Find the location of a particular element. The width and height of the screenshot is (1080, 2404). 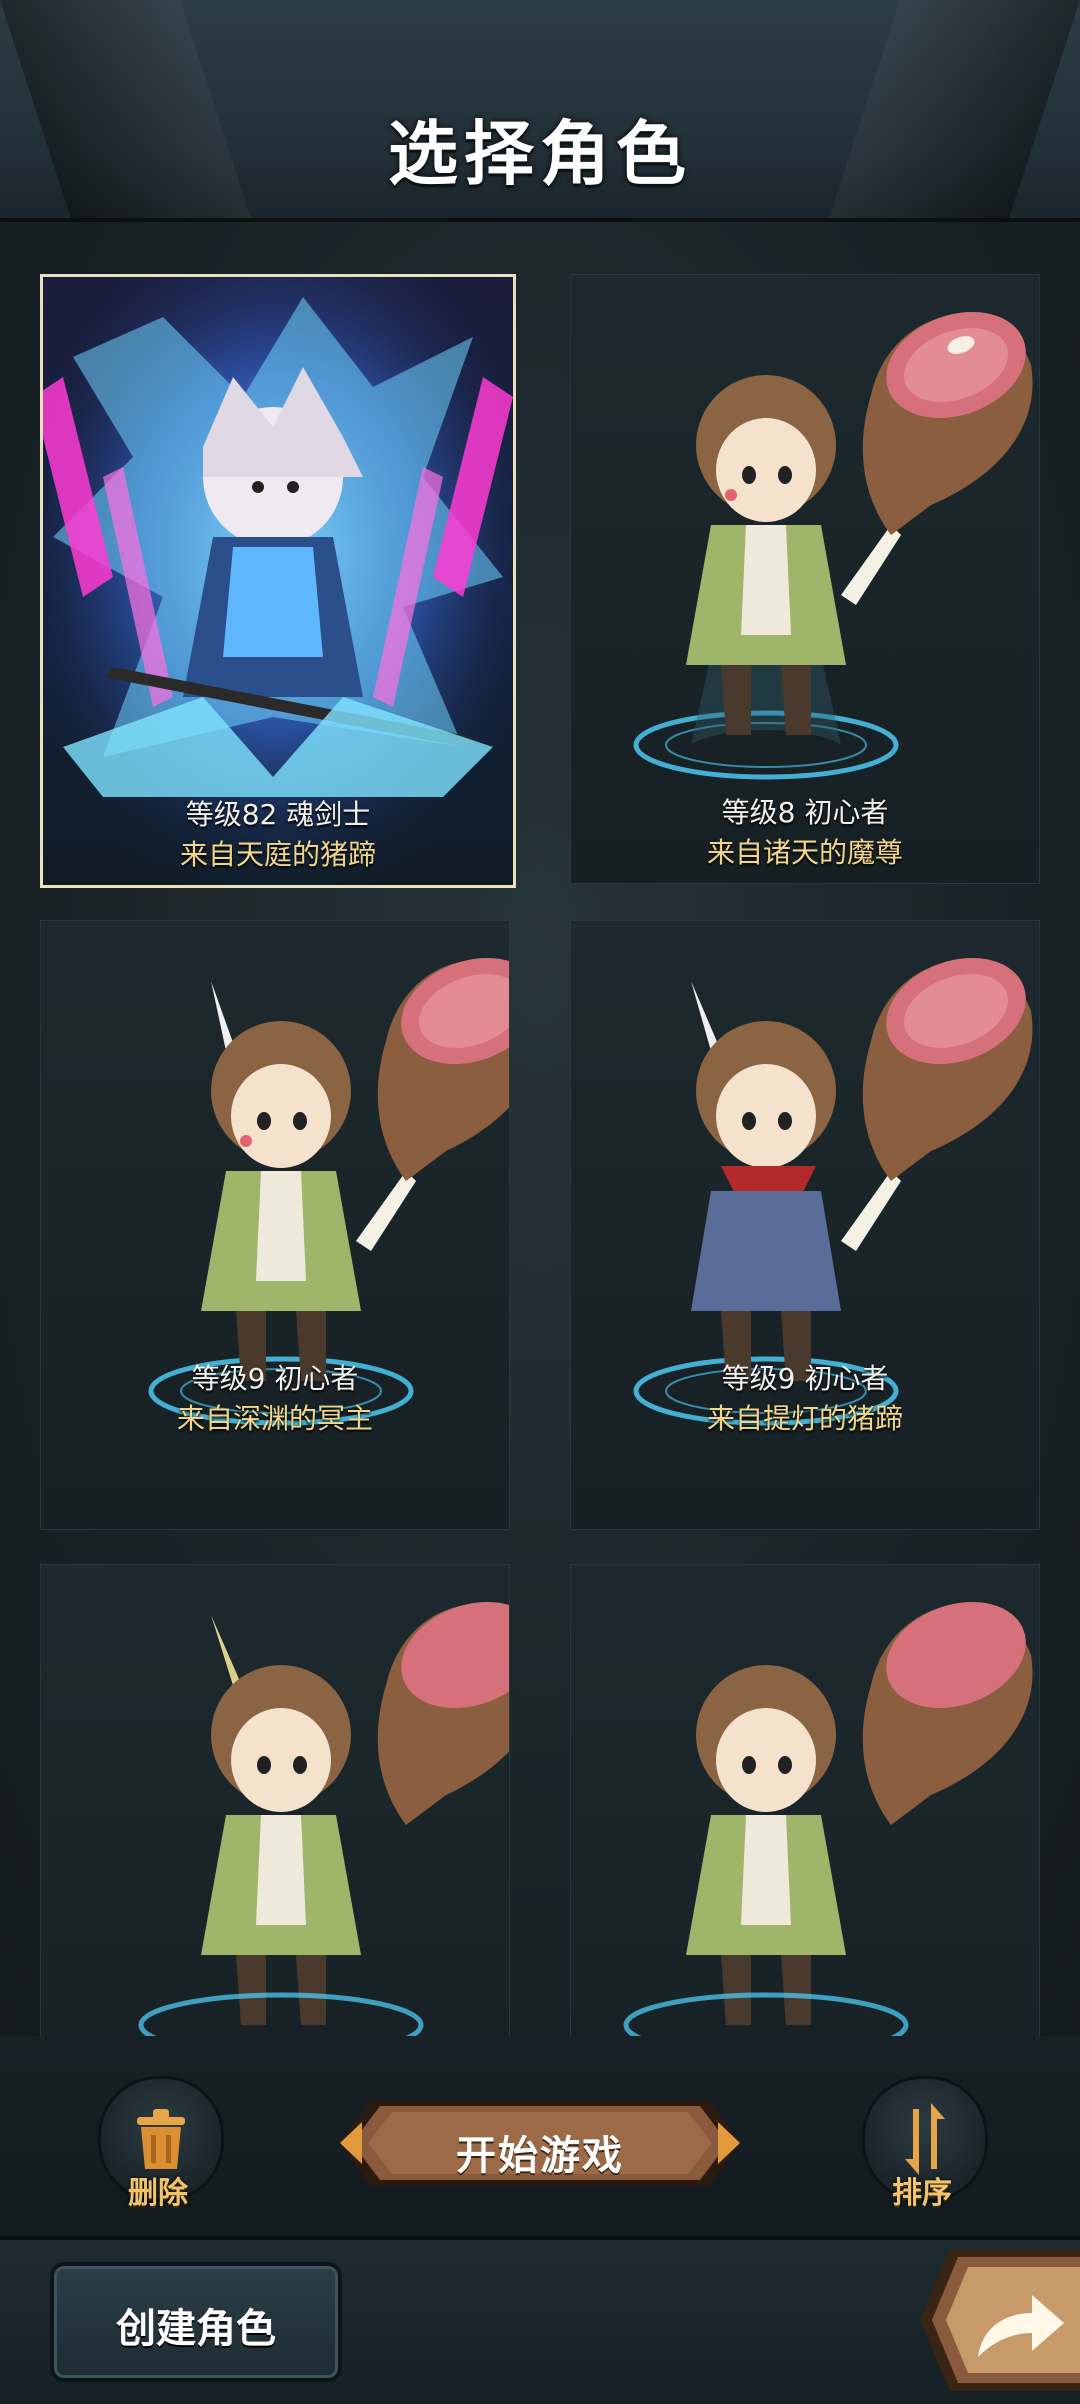

character-name: 来自提灯的猪蹄 is located at coordinates (804, 1418).